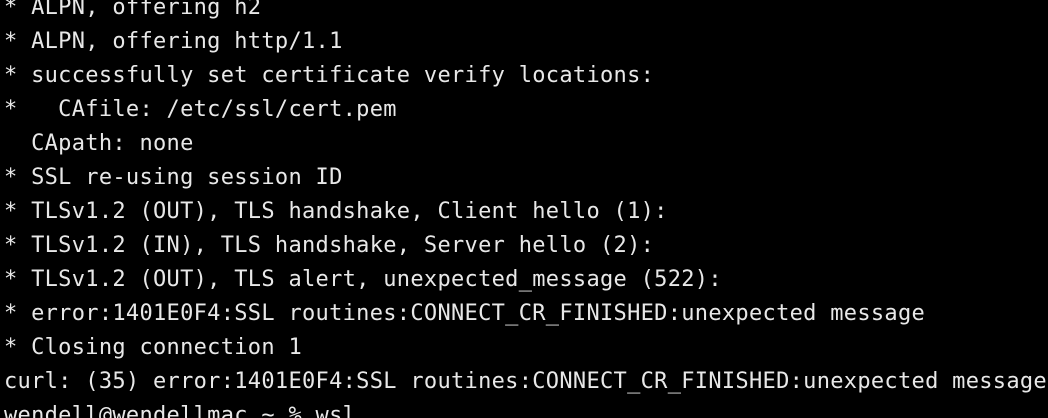  Describe the element at coordinates (153, 347) in the screenshot. I see `terminal-line: * Closing connection 1` at that location.